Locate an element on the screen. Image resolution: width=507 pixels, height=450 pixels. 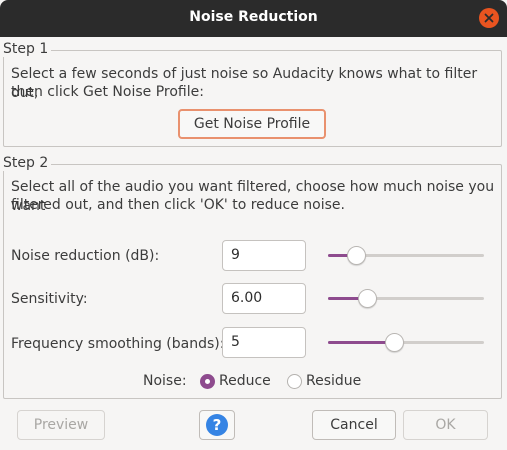
noise-reduction-label: Noise reduction (dB): is located at coordinates (85, 256).